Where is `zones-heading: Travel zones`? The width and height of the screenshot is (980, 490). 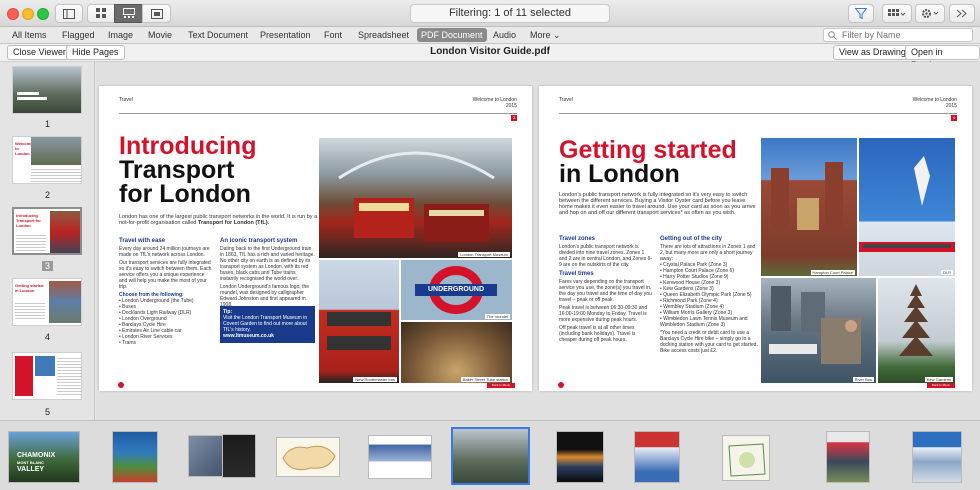
zones-heading: Travel zones is located at coordinates (577, 239).